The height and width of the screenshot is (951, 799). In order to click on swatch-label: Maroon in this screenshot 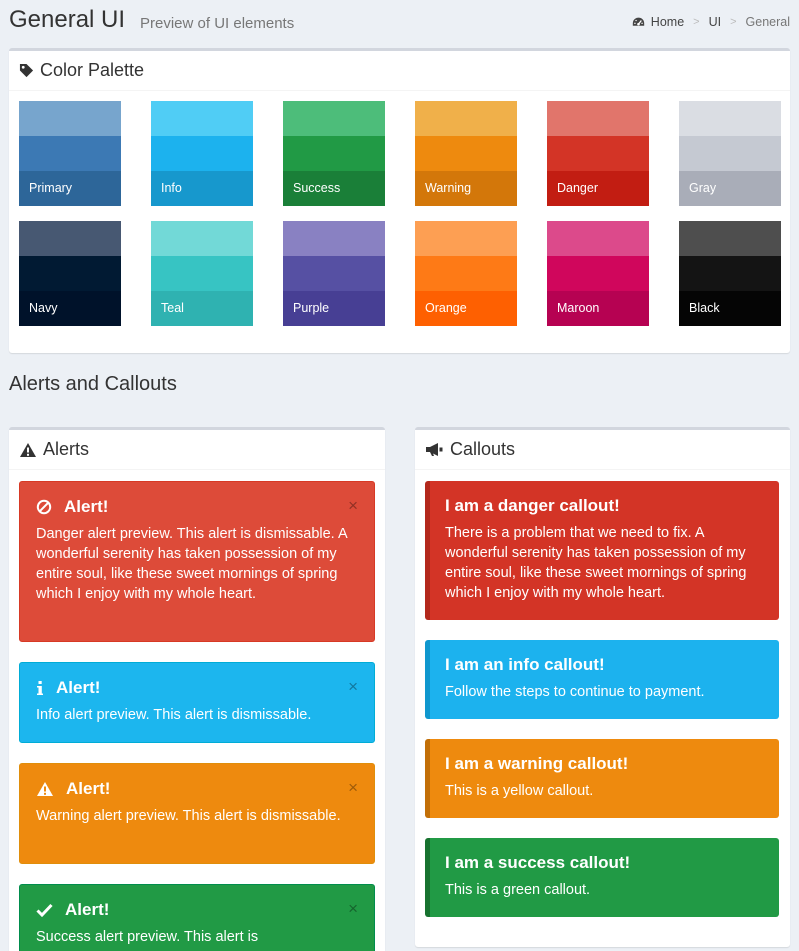, I will do `click(578, 308)`.